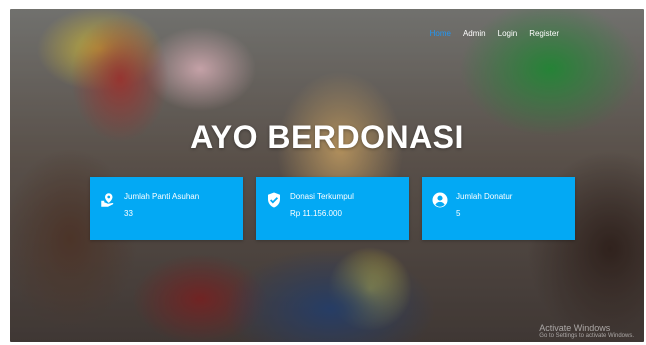  I want to click on shield-check-icon, so click(274, 200).